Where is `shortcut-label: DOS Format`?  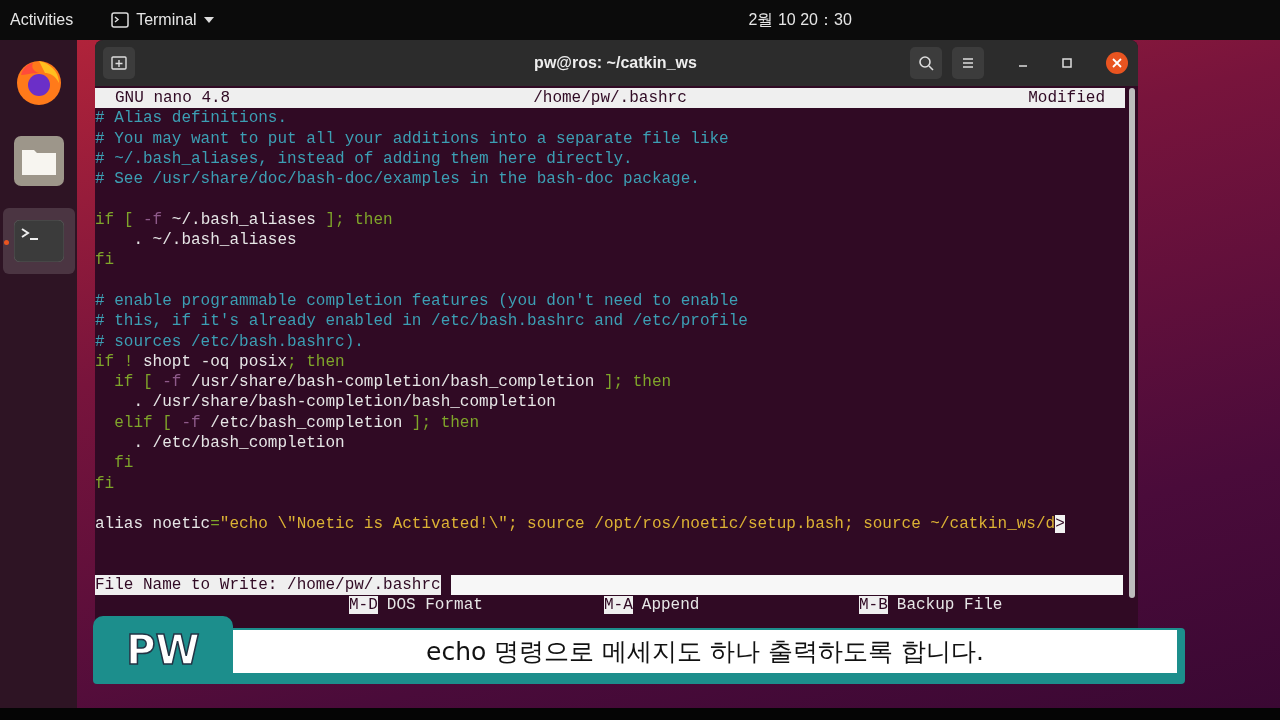
shortcut-label: DOS Format is located at coordinates (434, 605).